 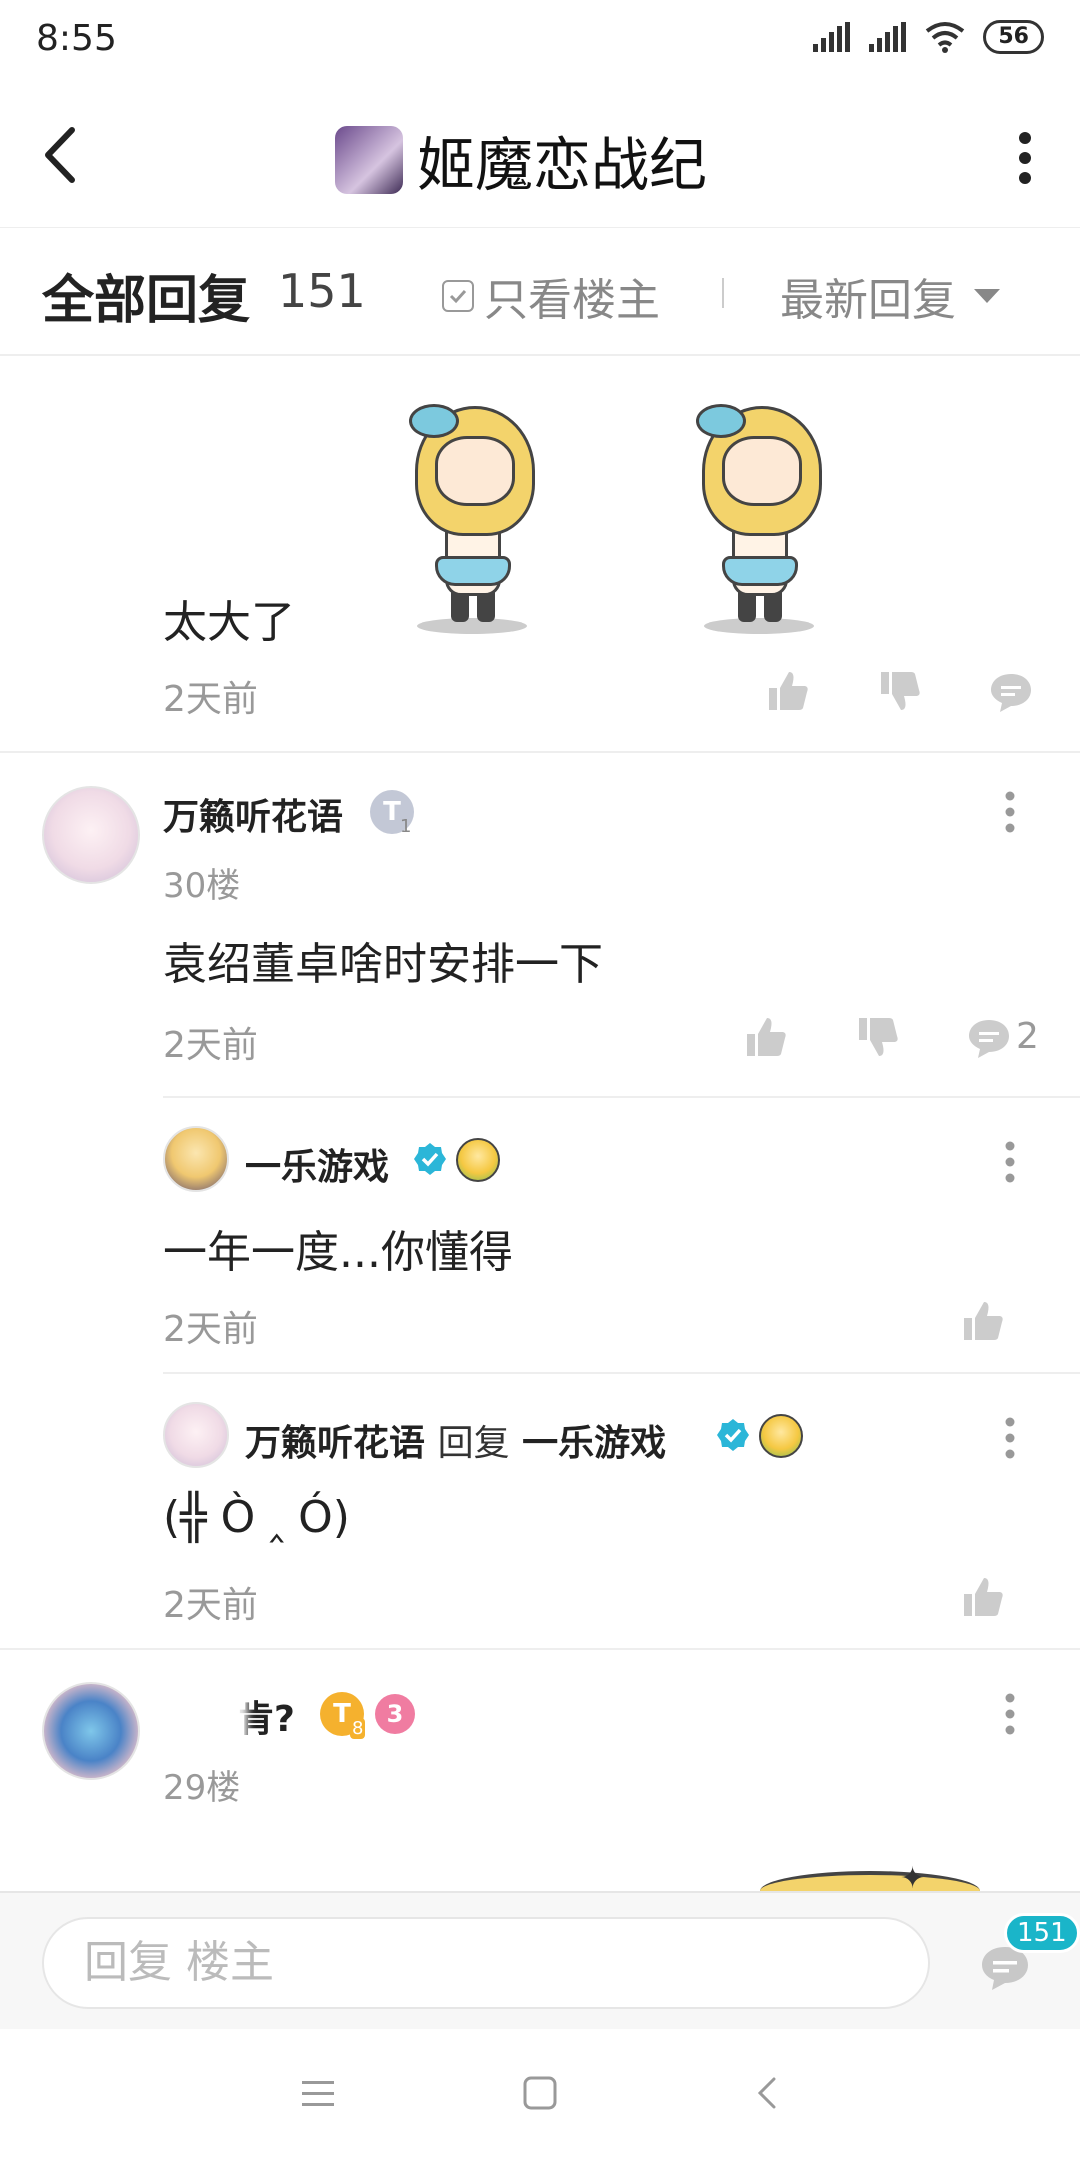 I want to click on reply-bar: 回复 楼主 151, so click(x=540, y=1960).